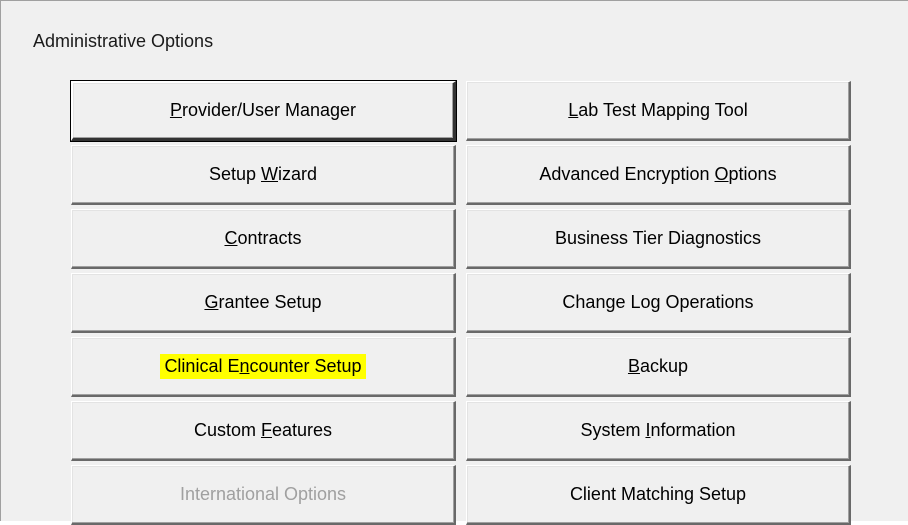  I want to click on grantee-setup-button: Grantee Setup, so click(263, 303).